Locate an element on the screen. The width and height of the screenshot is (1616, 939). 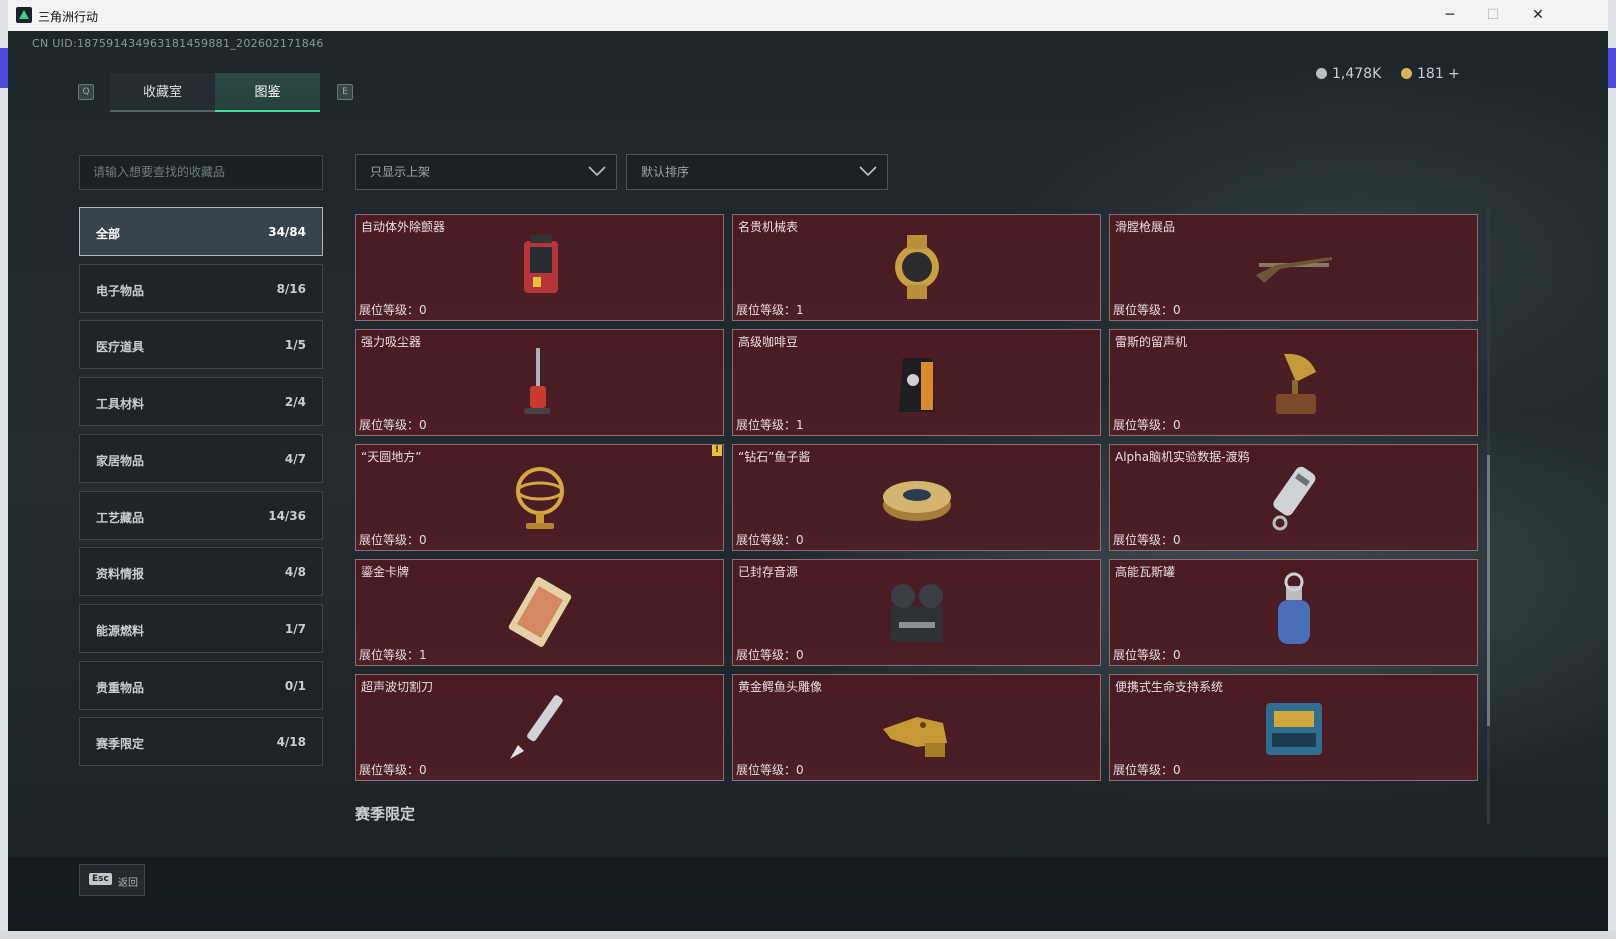
collection-card: 高能瓦斯罐展位等级：0 is located at coordinates (1293, 612).